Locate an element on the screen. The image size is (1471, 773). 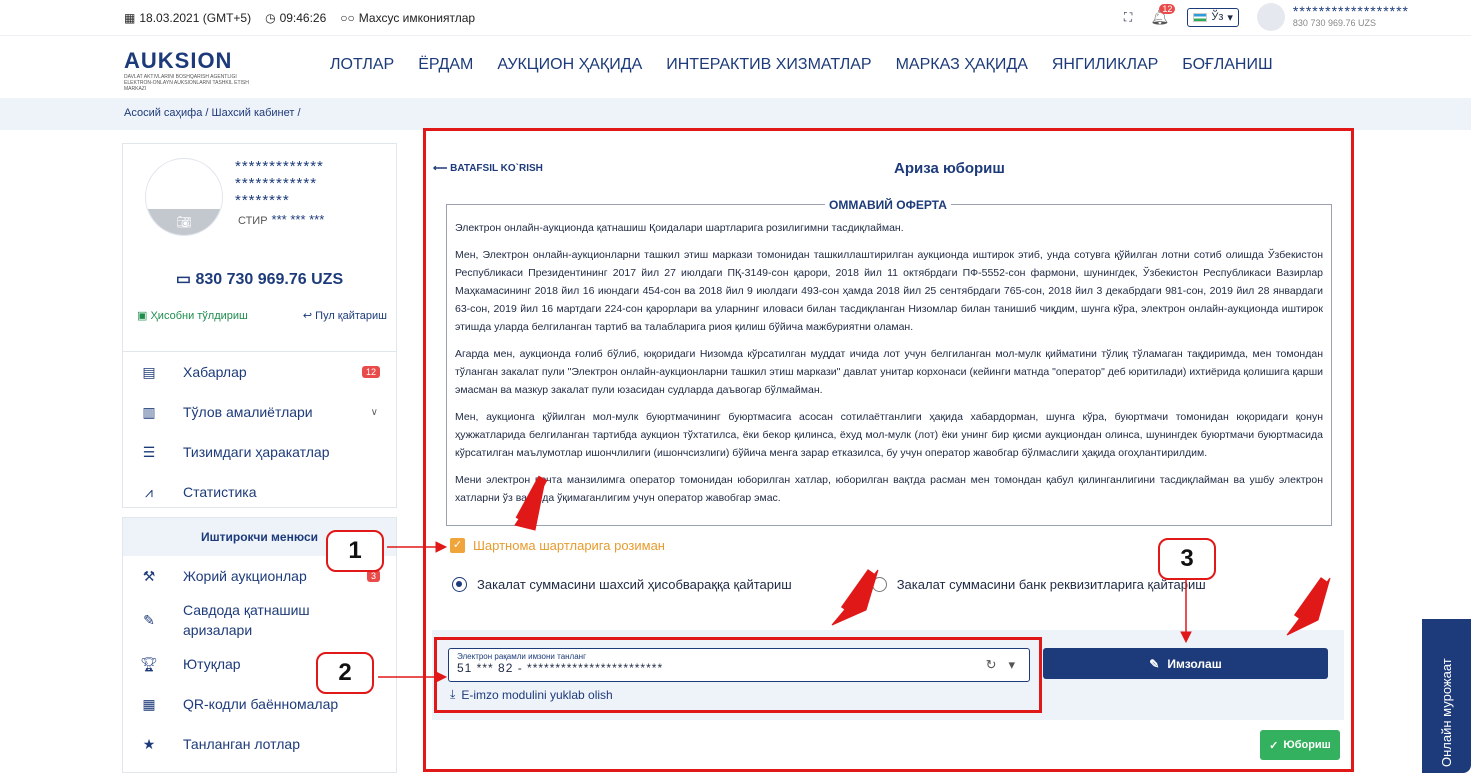
user-name: ****************** is located at coordinates (1350, 11).